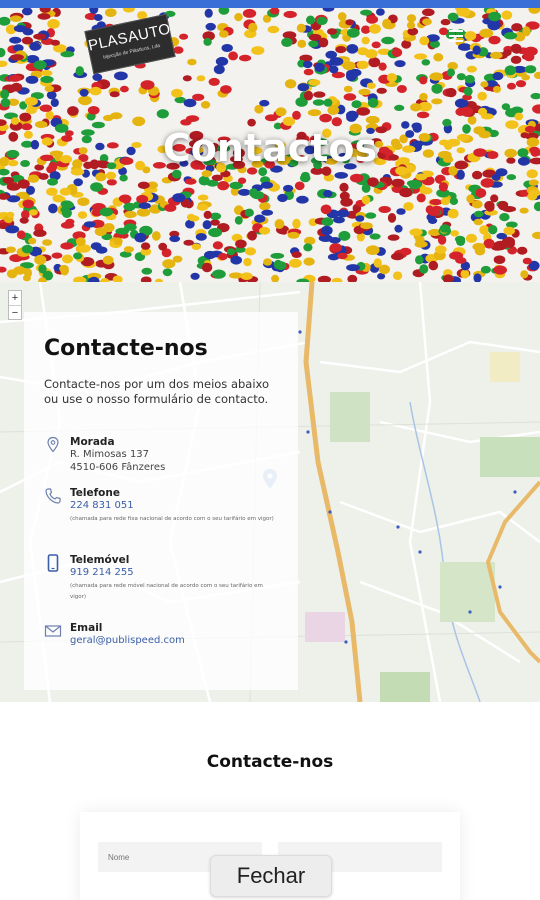 The image size is (540, 900). Describe the element at coordinates (53, 444) in the screenshot. I see `location-pin-icon` at that location.